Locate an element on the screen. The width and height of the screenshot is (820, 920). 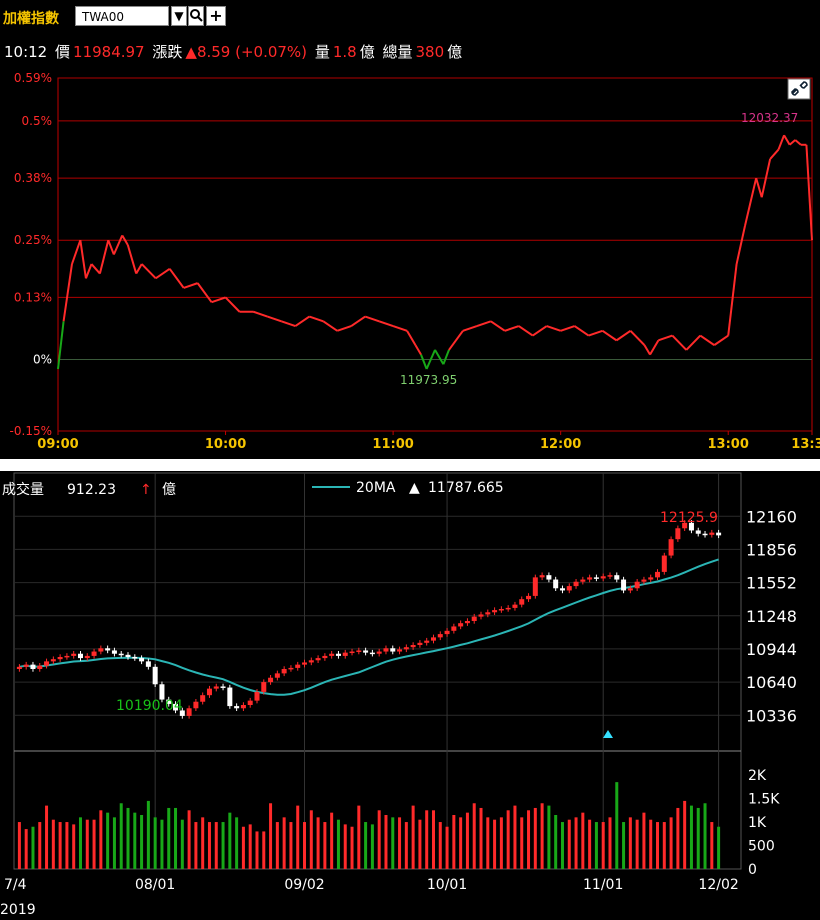
daily-x-tick-label: 11/01 is located at coordinates (603, 885).